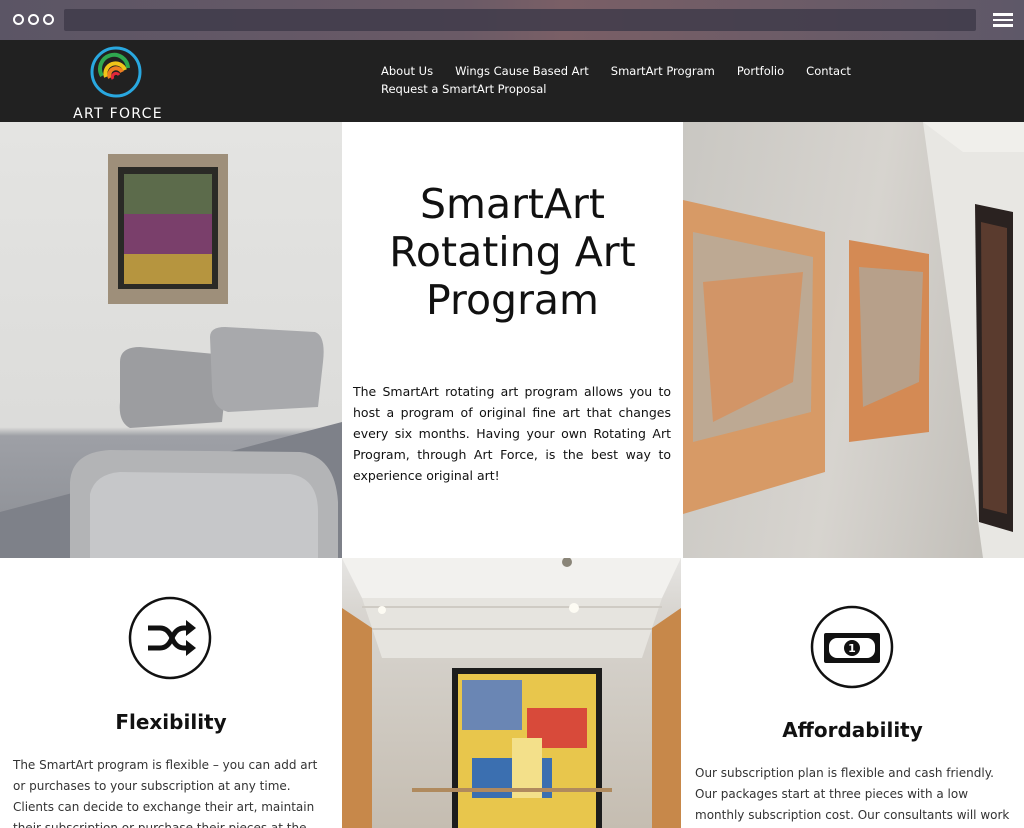  I want to click on flexibility-title: Flexibility, so click(171, 722).